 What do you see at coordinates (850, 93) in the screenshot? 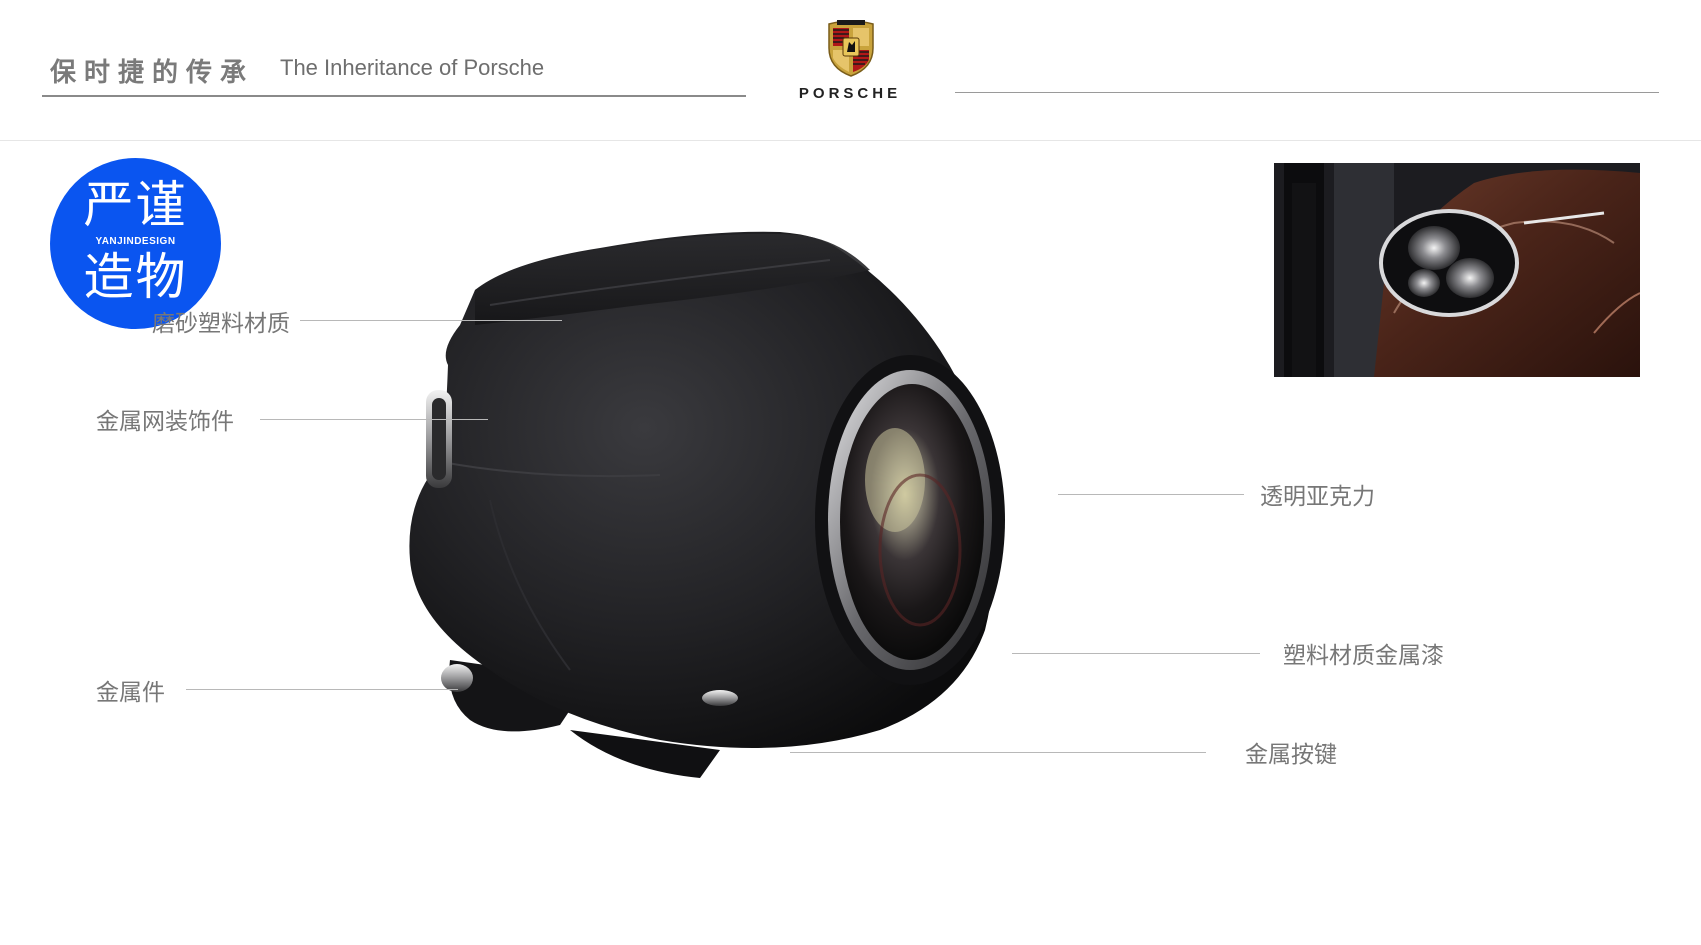
I see `porsche-wordmark: PORSCHE` at bounding box center [850, 93].